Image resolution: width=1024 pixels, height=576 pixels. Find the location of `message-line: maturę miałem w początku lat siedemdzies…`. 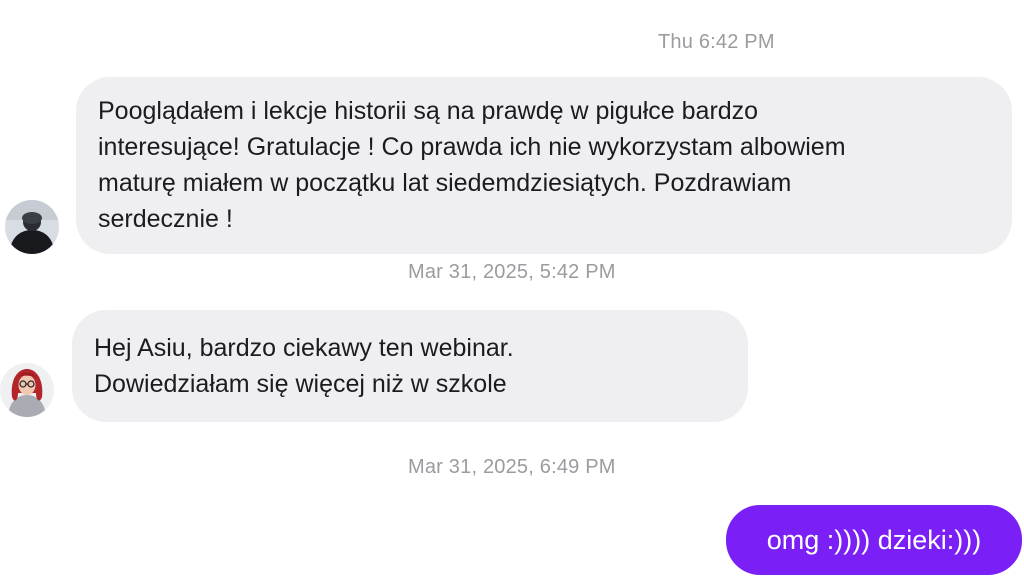

message-line: maturę miałem w początku lat siedemdzies… is located at coordinates (445, 183).